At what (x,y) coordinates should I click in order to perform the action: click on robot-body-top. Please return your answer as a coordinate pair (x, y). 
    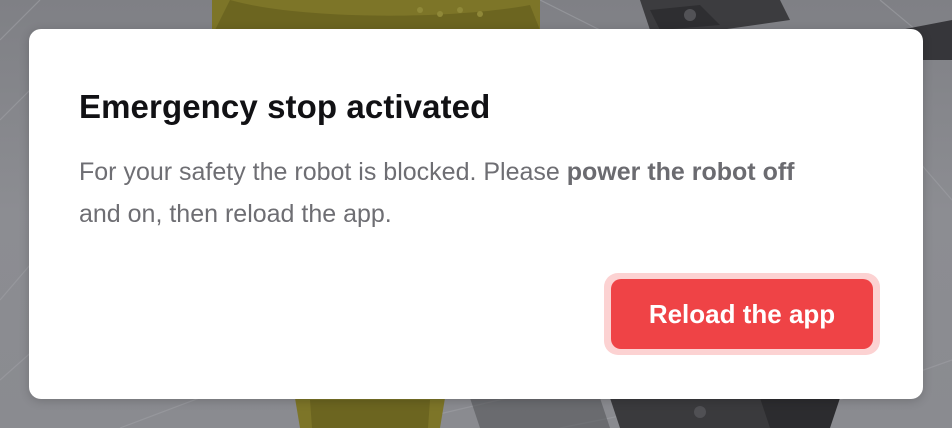
    Looking at the image, I should click on (376, 15).